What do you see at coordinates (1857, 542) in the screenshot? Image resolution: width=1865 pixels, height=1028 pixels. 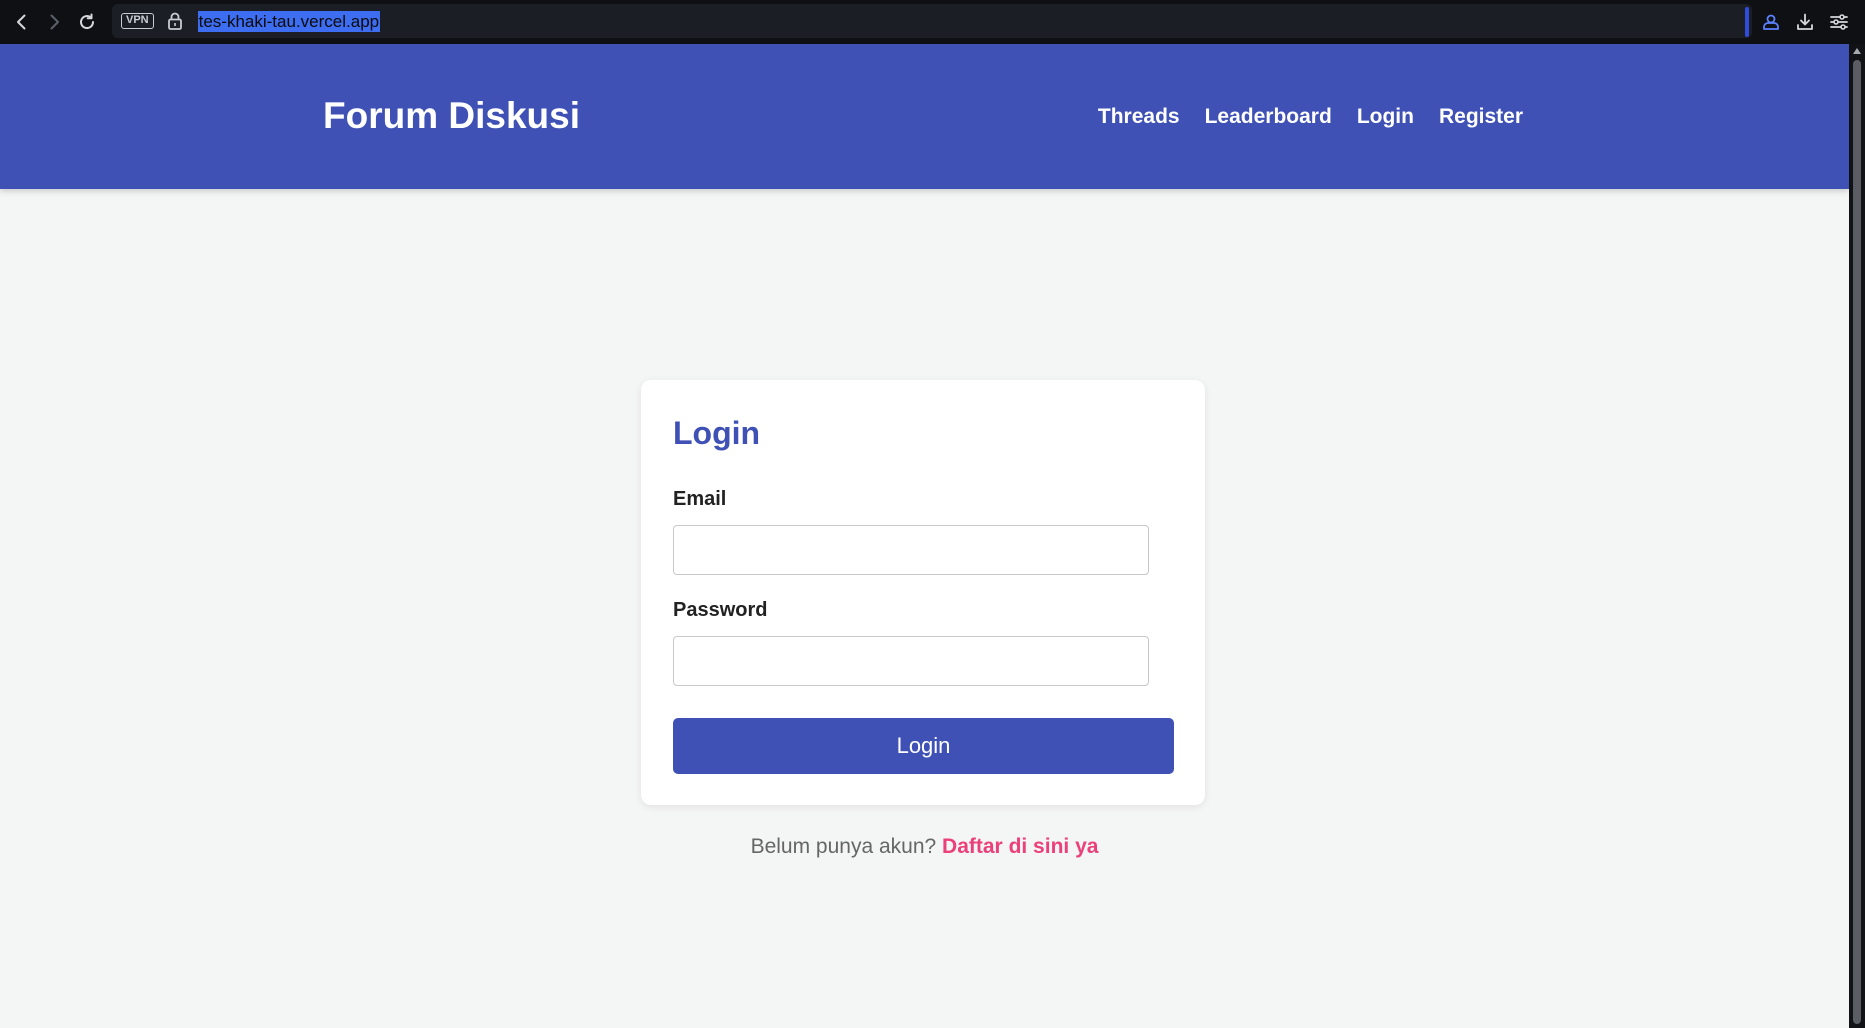 I see `scroll-thumb` at bounding box center [1857, 542].